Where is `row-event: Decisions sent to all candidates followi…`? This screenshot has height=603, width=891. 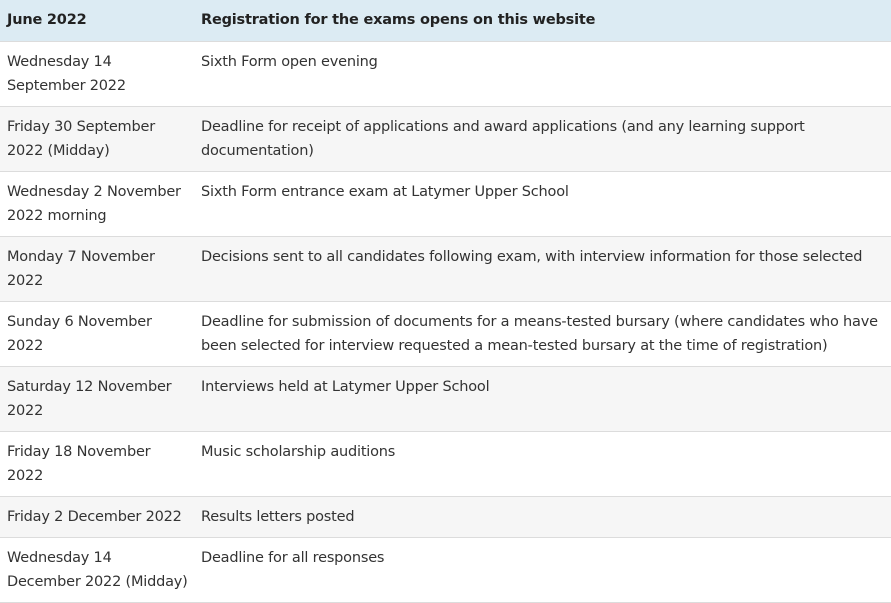
row-event: Decisions sent to all candidates followi… is located at coordinates (542, 269).